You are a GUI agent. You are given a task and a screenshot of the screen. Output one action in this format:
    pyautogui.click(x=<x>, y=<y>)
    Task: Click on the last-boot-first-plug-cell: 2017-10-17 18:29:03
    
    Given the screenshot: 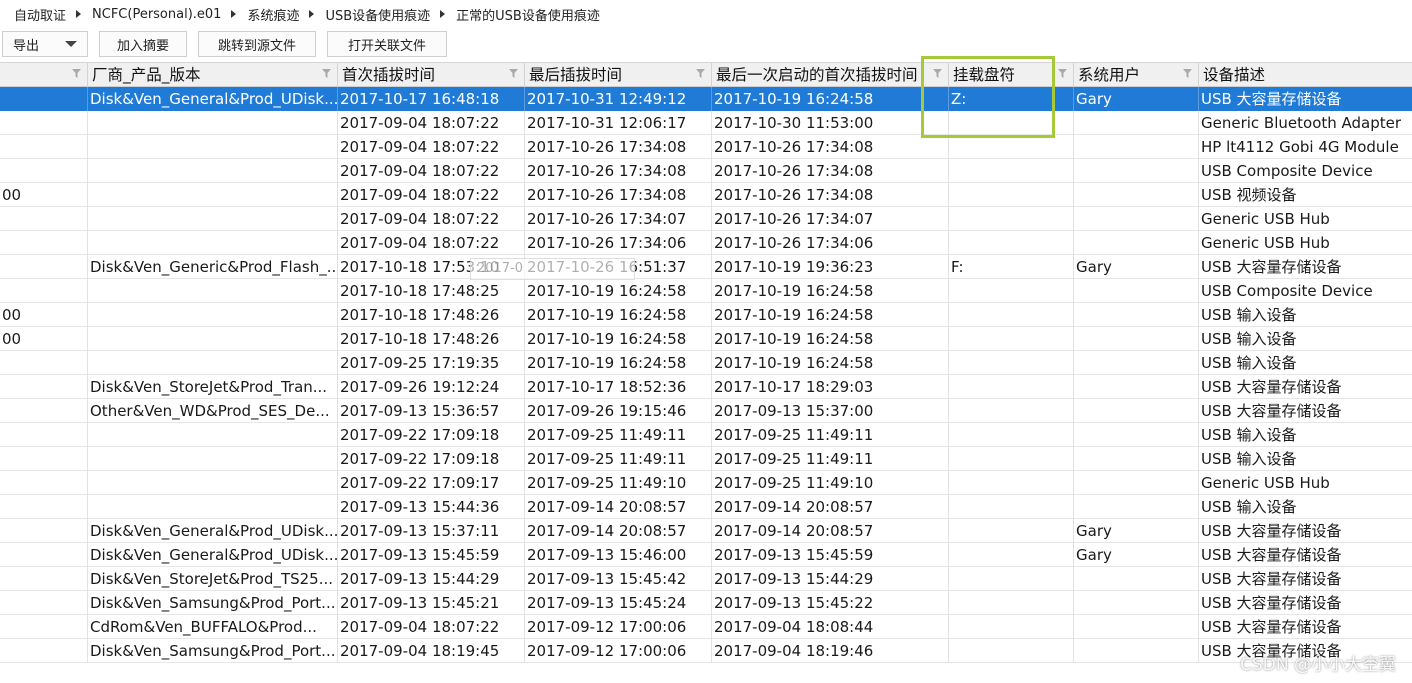 What is the action you would take?
    pyautogui.click(x=830, y=387)
    